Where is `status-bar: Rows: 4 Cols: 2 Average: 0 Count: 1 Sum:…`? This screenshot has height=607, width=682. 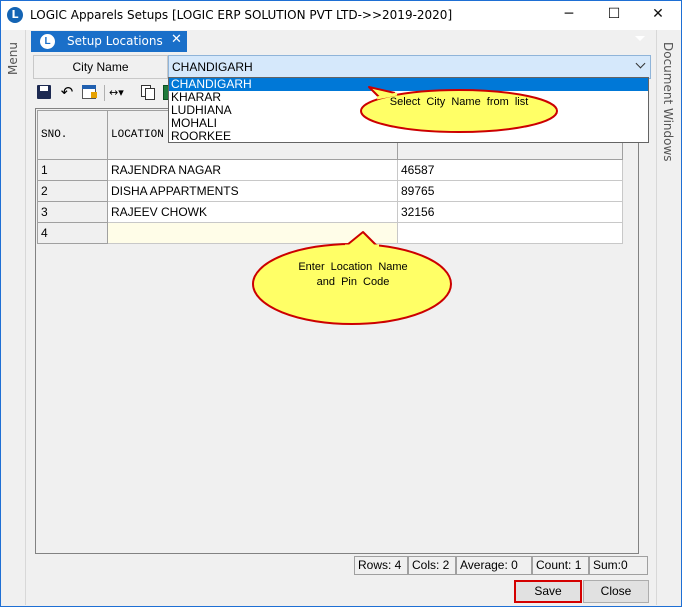 status-bar: Rows: 4 Cols: 2 Average: 0 Count: 1 Sum:… is located at coordinates (501, 566).